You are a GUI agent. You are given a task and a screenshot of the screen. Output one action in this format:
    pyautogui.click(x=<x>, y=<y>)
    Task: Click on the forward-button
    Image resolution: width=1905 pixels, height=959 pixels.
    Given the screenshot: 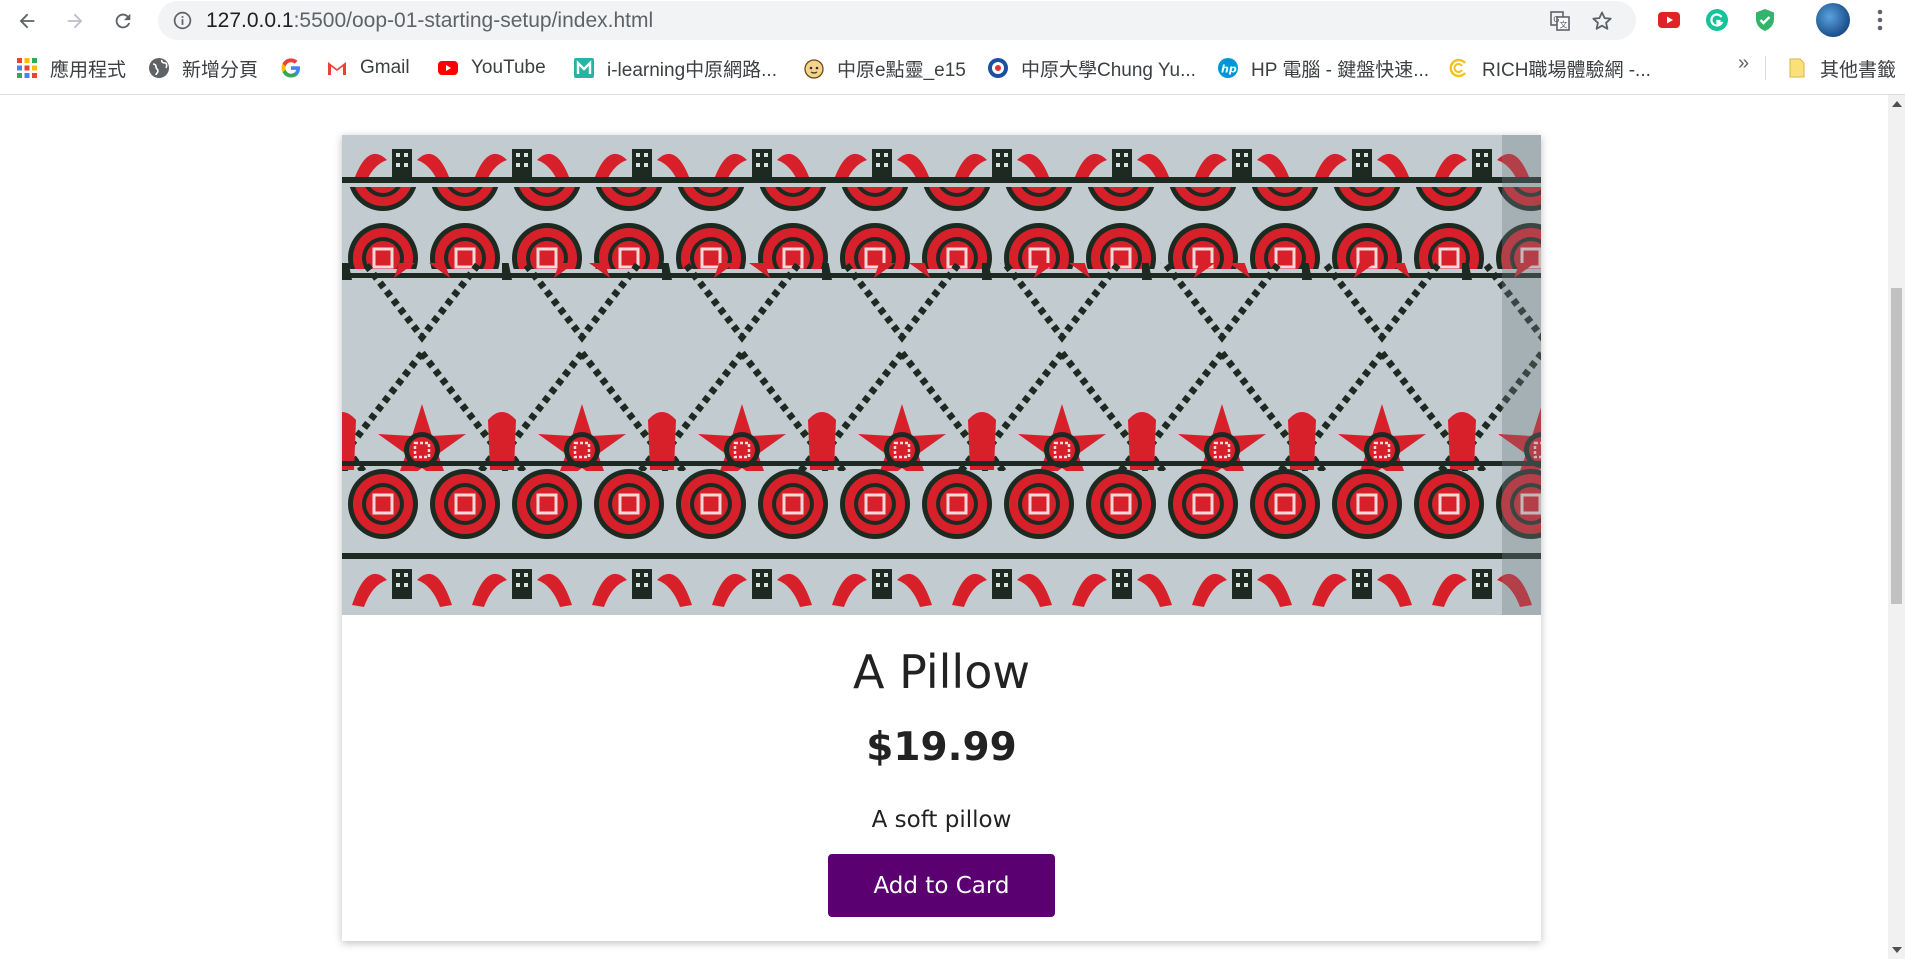 What is the action you would take?
    pyautogui.click(x=74, y=20)
    